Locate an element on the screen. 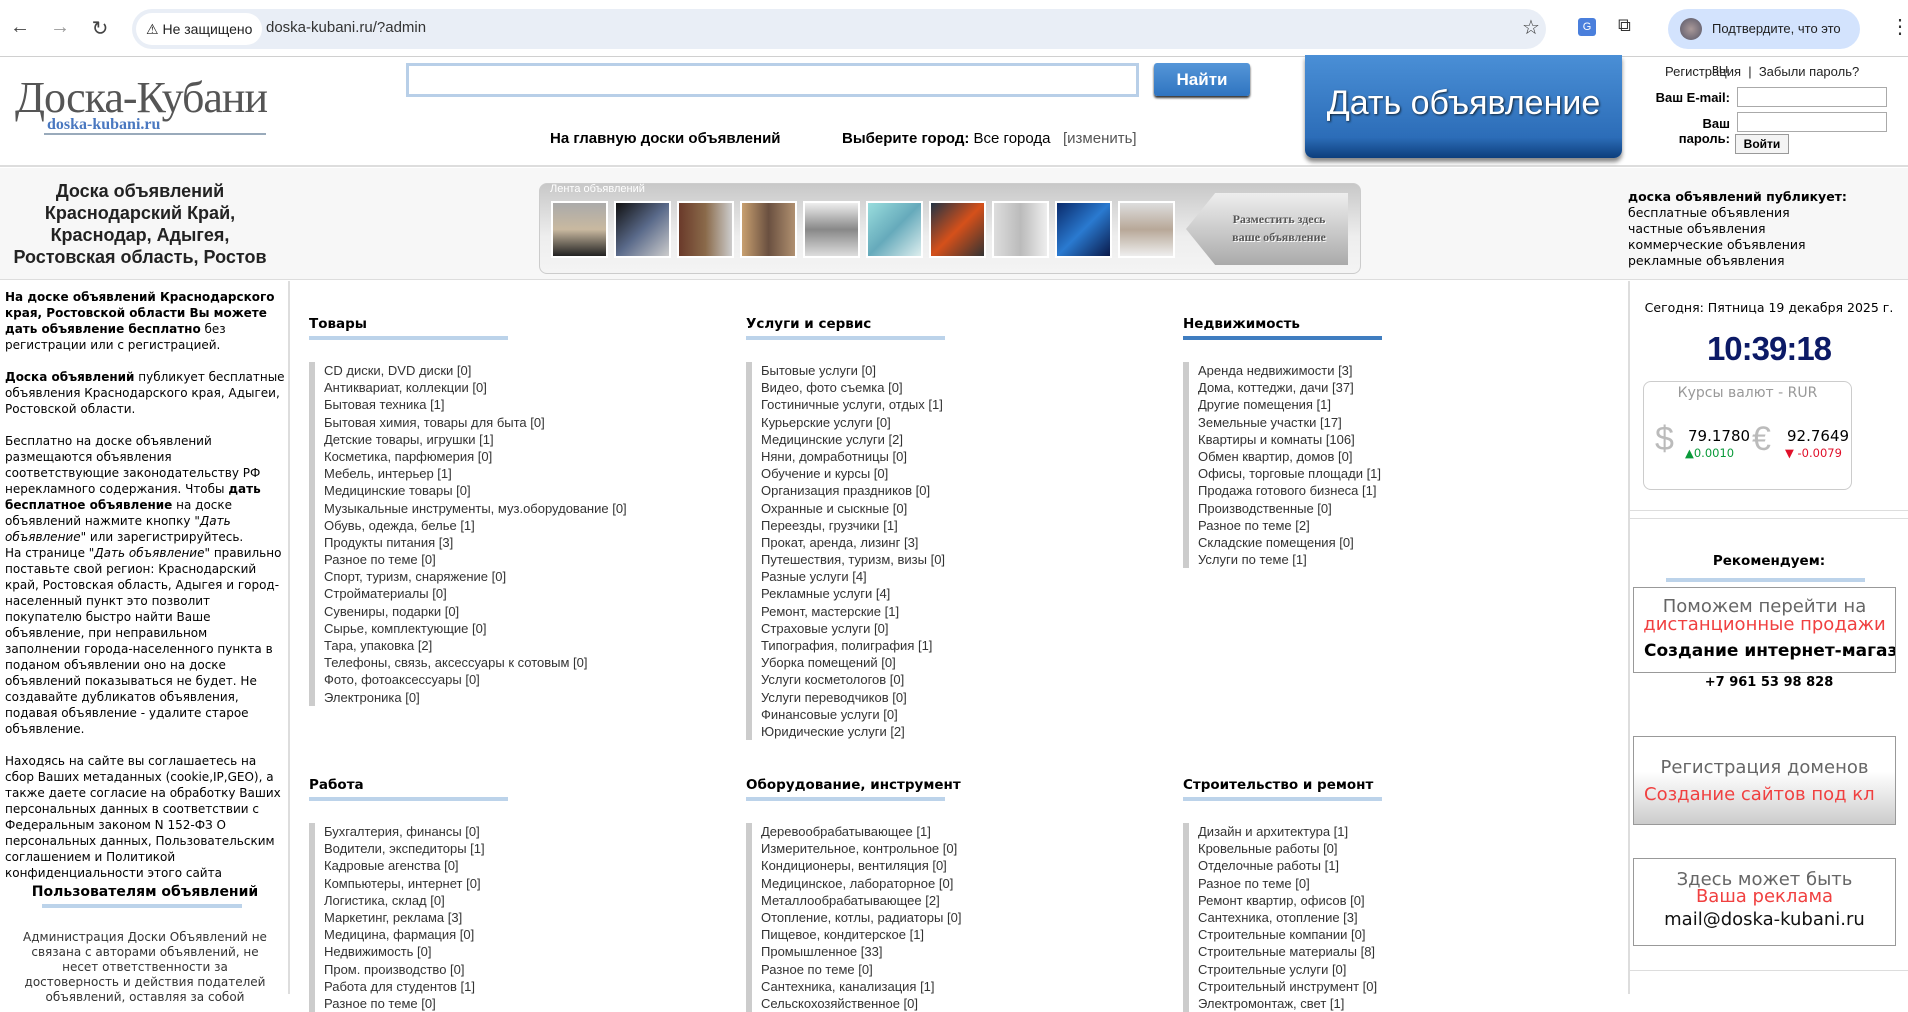 The image size is (1908, 1012). city-value: Все города is located at coordinates (1012, 138).